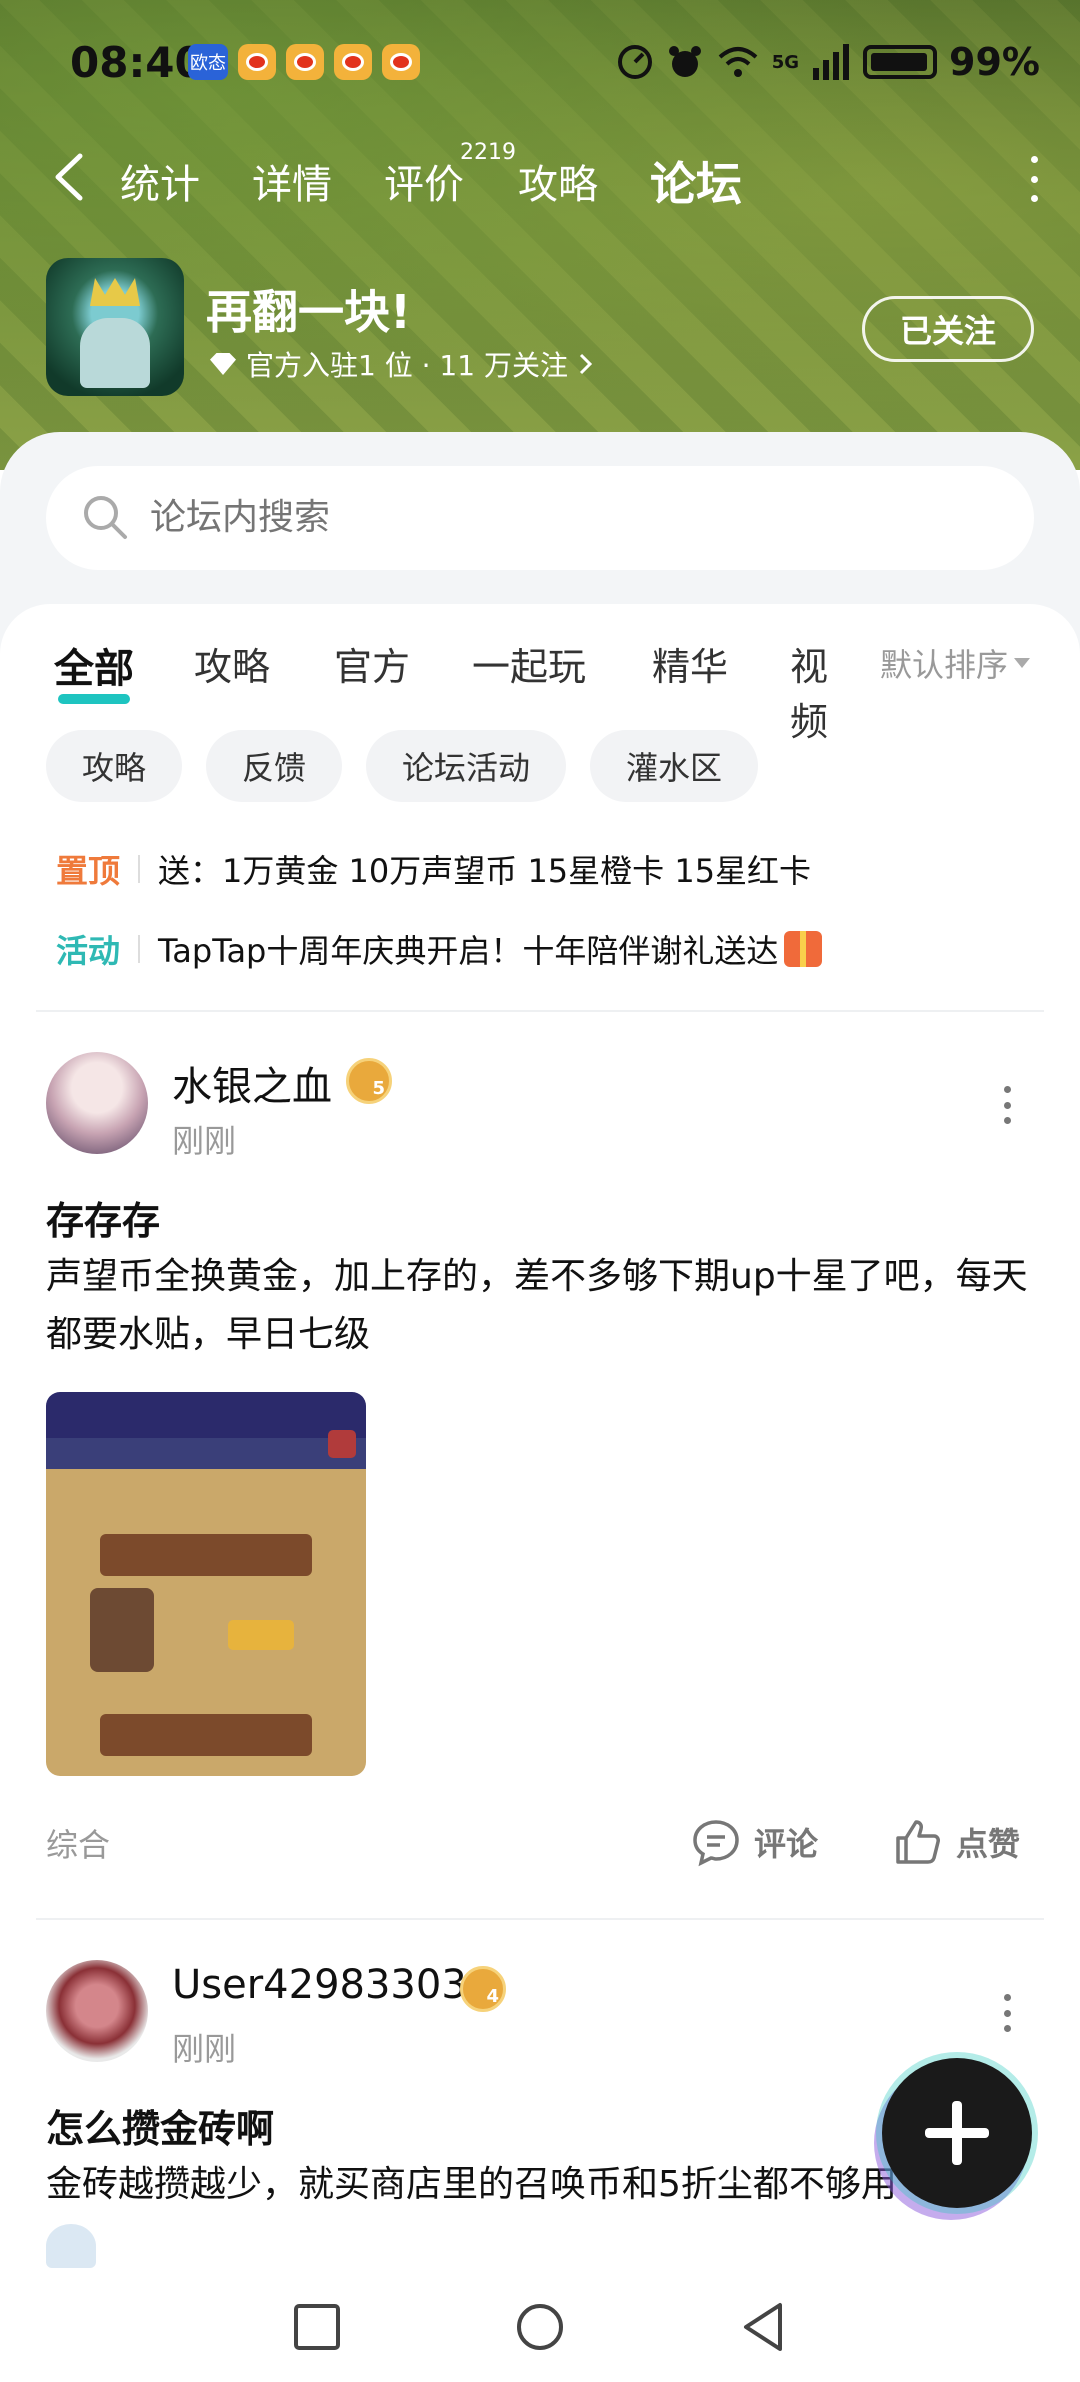  I want to click on top-navigation: 统计 详情 评价 2219 攻略 论坛, so click(540, 180).